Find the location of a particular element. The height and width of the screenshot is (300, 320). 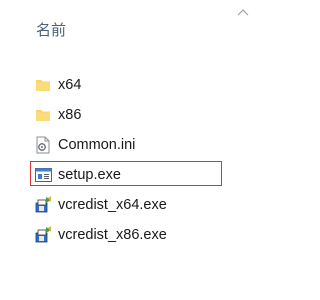

list-item-common-ini: Common.ini is located at coordinates (149, 145).